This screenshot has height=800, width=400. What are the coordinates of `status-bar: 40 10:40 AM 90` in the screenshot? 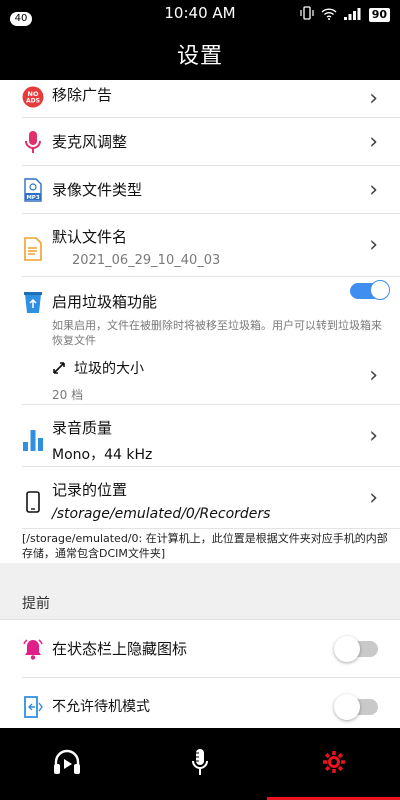 It's located at (200, 14).